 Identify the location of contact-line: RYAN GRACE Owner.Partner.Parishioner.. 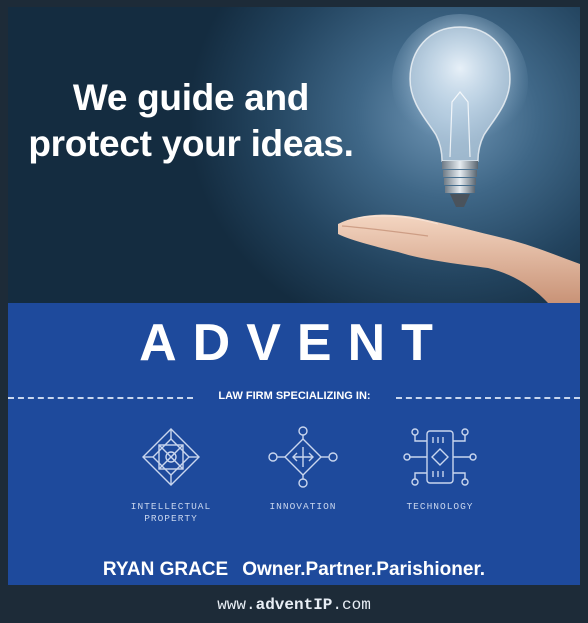
(294, 570).